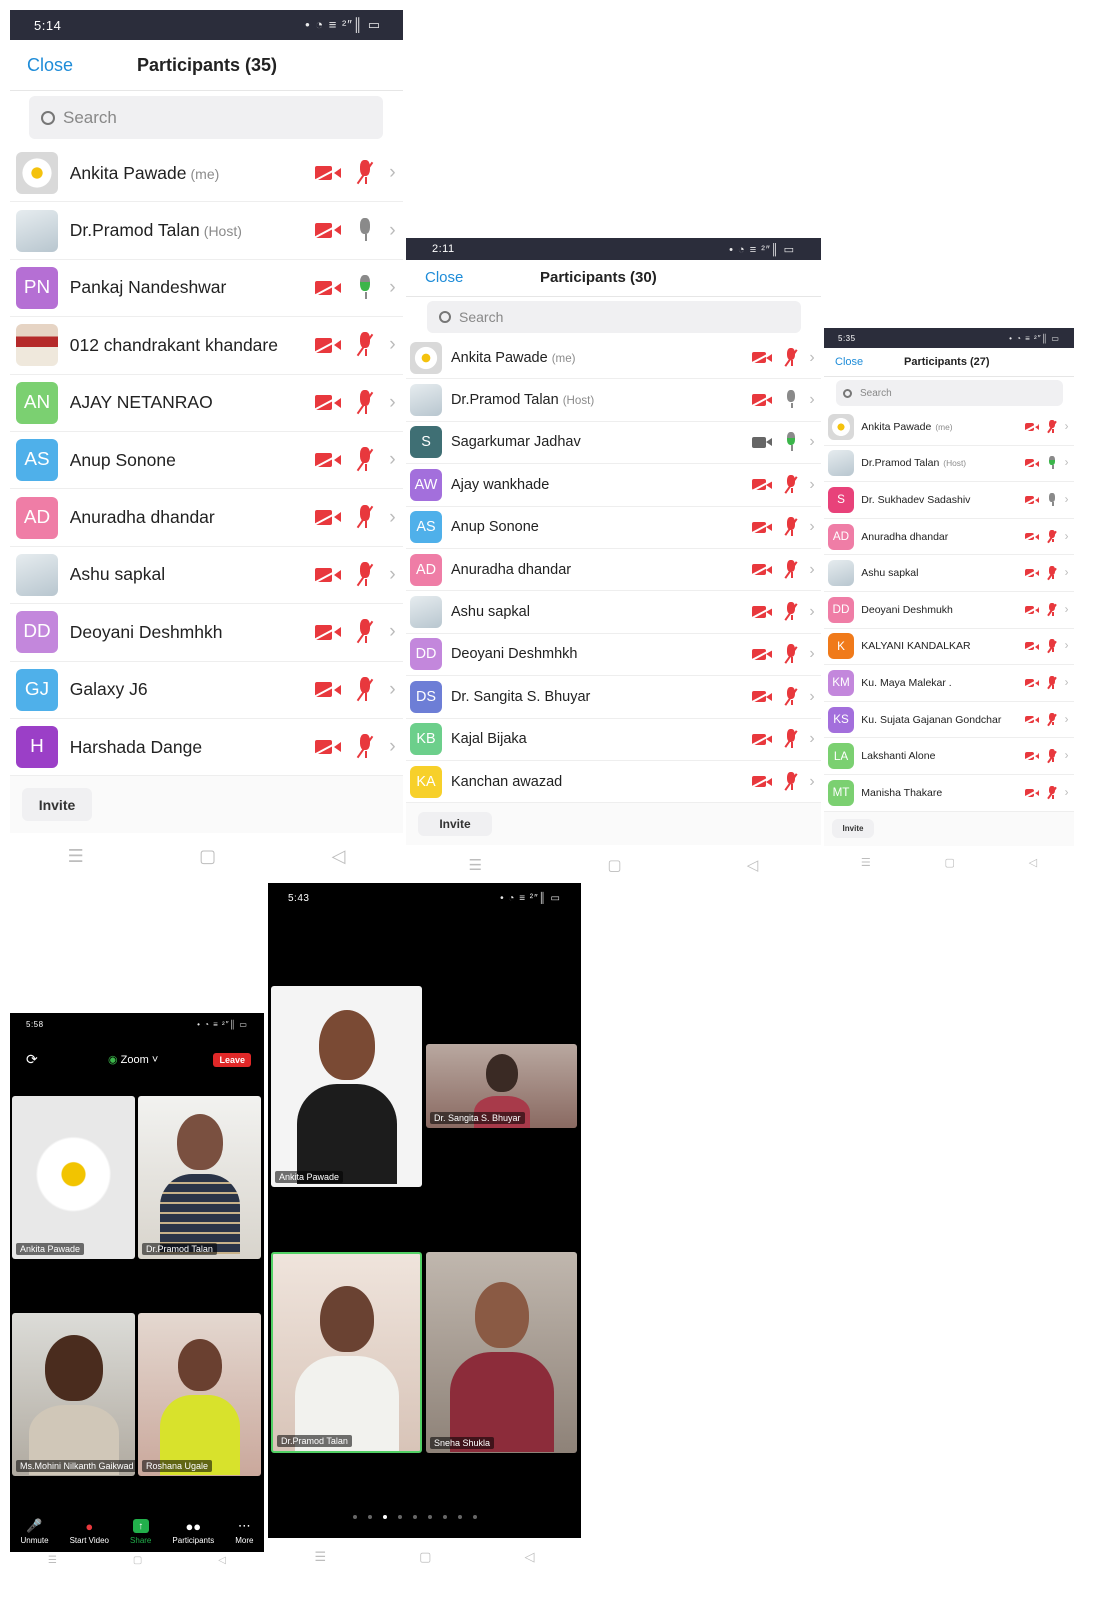  Describe the element at coordinates (37, 747) in the screenshot. I see `avatar: H` at that location.